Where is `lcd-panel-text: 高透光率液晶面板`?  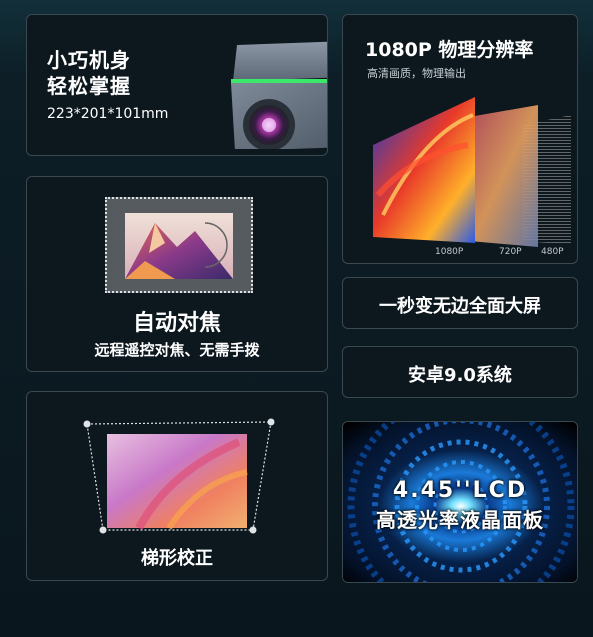 lcd-panel-text: 高透光率液晶面板 is located at coordinates (460, 520).